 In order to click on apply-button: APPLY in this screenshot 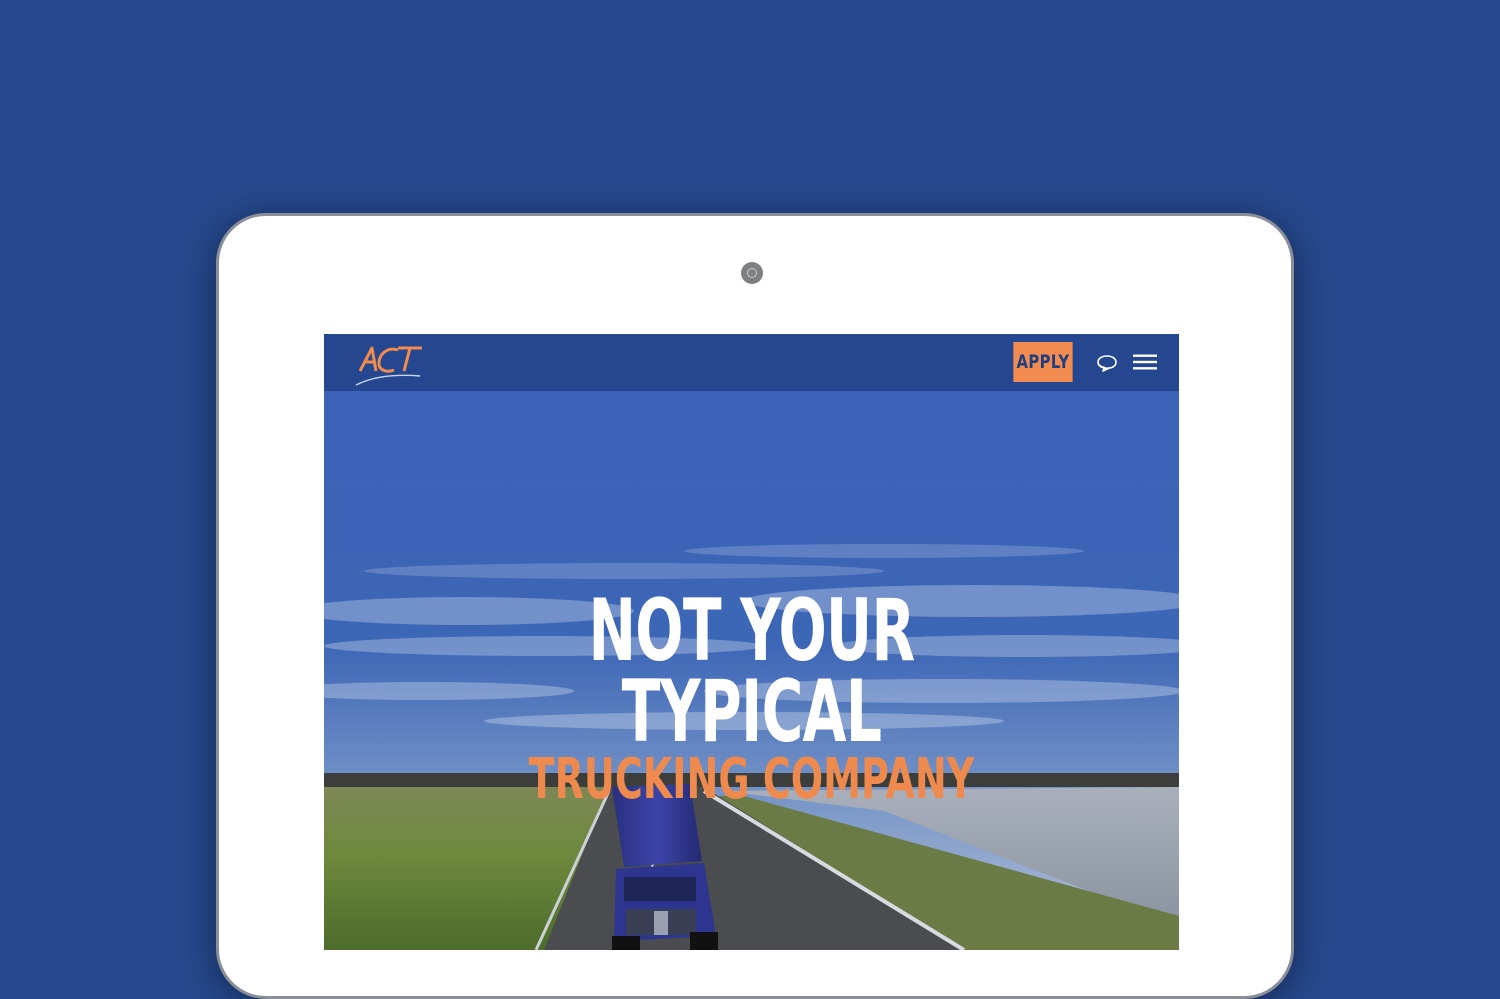, I will do `click(1043, 362)`.